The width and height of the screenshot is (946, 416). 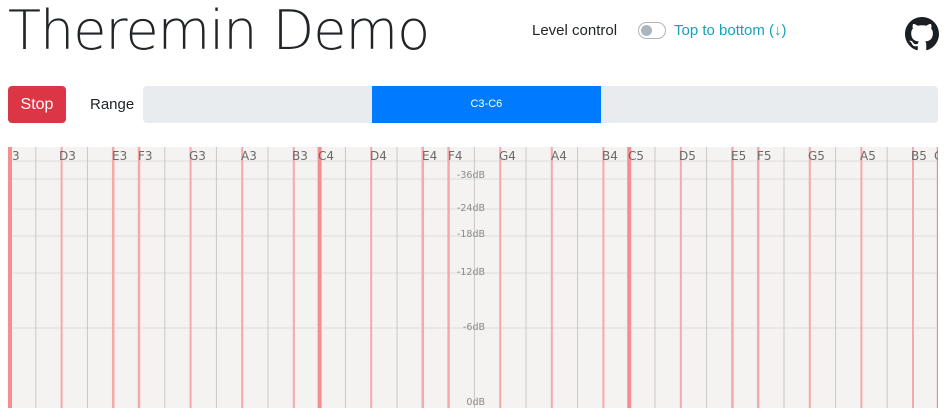 What do you see at coordinates (936, 156) in the screenshot?
I see `note-label: C` at bounding box center [936, 156].